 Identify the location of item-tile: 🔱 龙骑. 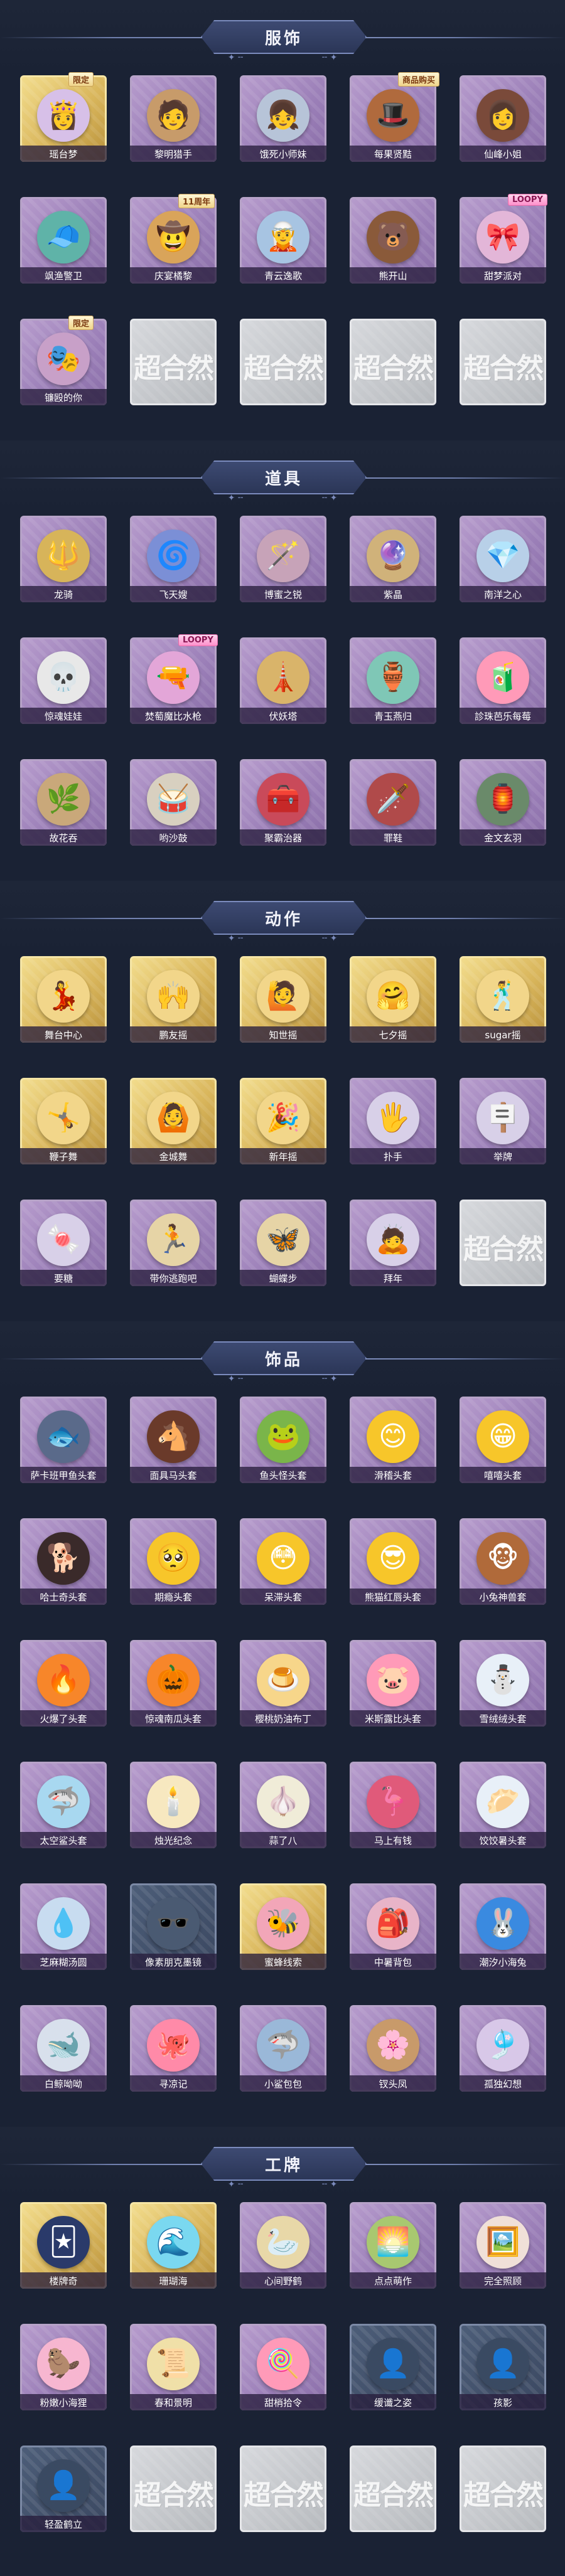
(63, 559).